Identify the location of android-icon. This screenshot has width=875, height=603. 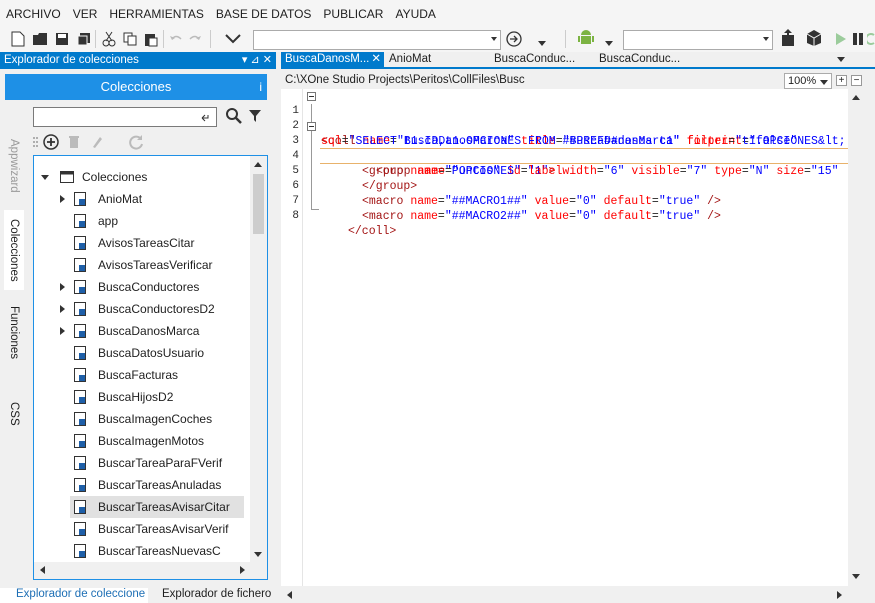
(586, 38).